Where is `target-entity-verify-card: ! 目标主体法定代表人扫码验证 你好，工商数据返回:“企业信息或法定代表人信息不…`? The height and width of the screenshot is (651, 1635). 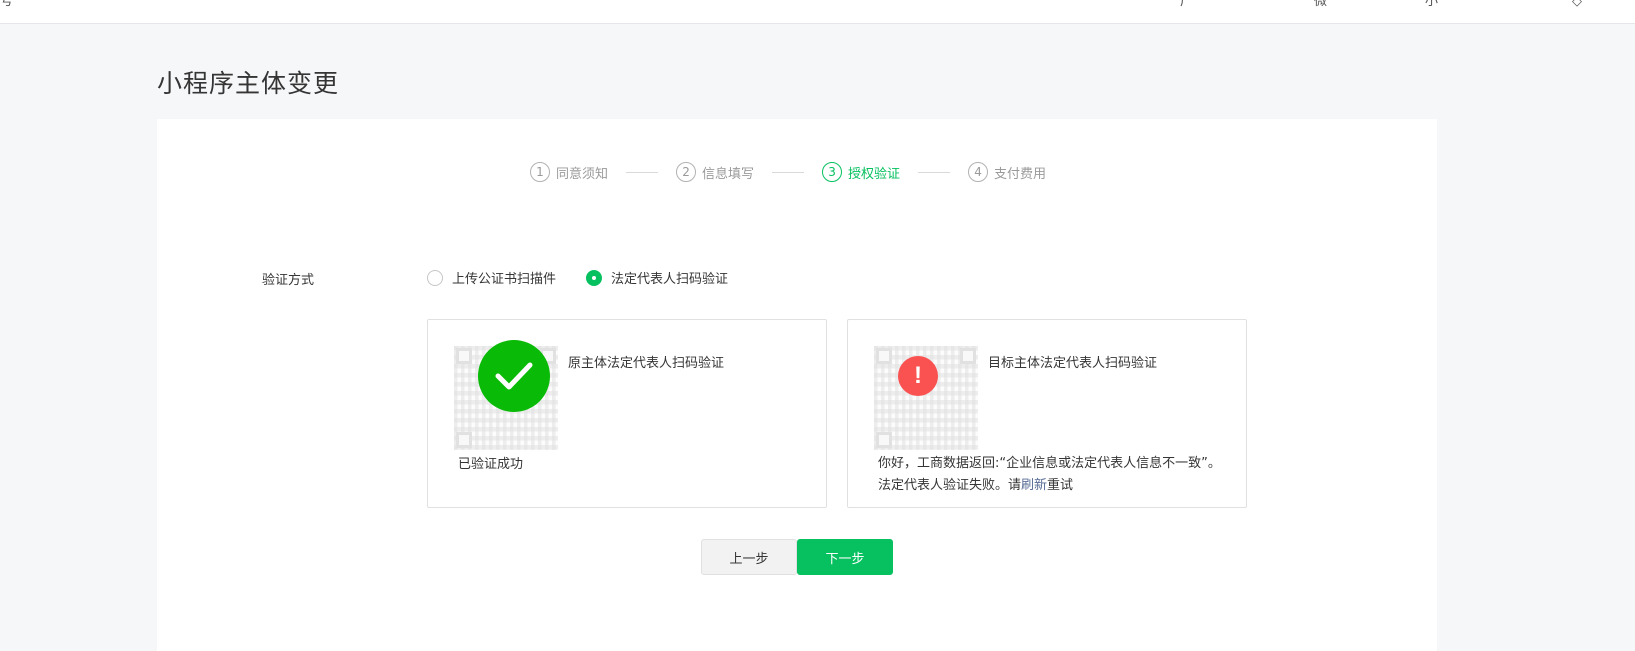 target-entity-verify-card: ! 目标主体法定代表人扫码验证 你好，工商数据返回:“企业信息或法定代表人信息不… is located at coordinates (1047, 413).